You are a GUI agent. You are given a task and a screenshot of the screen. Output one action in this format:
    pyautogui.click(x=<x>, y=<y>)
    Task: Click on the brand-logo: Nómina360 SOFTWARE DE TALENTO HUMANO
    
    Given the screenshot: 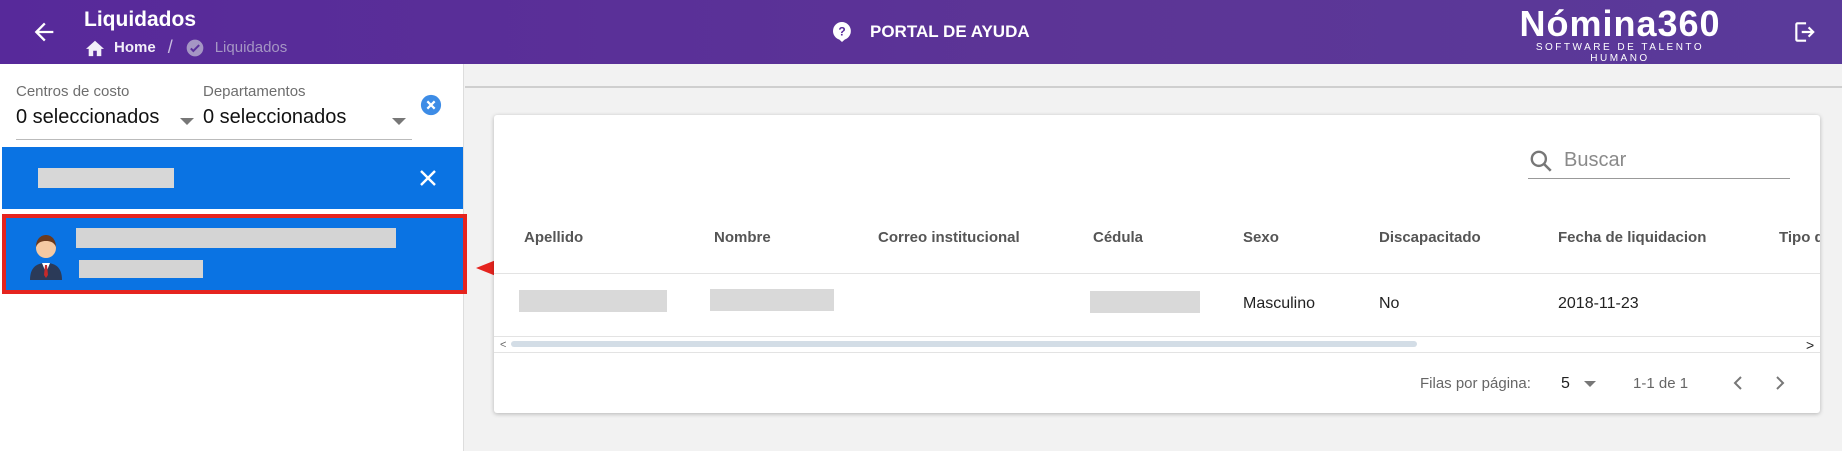 What is the action you would take?
    pyautogui.click(x=1620, y=34)
    